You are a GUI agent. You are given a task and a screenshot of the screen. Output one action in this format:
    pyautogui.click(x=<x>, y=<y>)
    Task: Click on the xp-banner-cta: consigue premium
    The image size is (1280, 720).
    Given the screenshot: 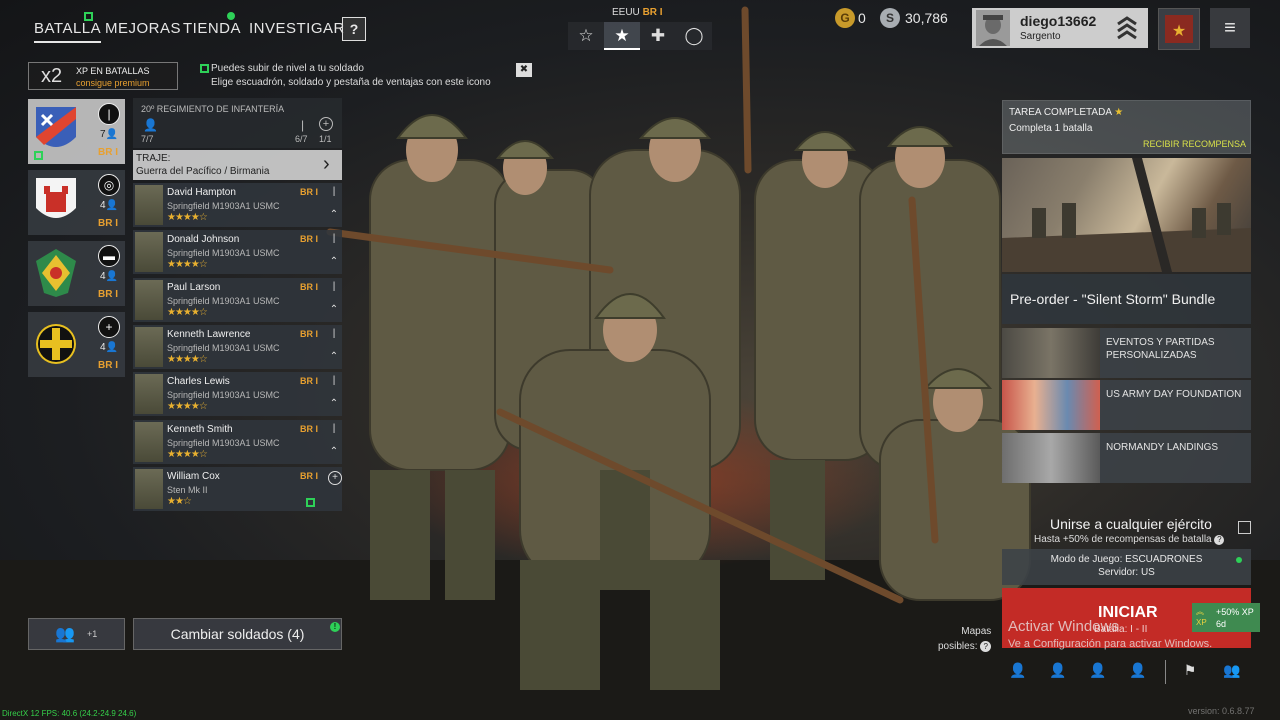 What is the action you would take?
    pyautogui.click(x=113, y=83)
    